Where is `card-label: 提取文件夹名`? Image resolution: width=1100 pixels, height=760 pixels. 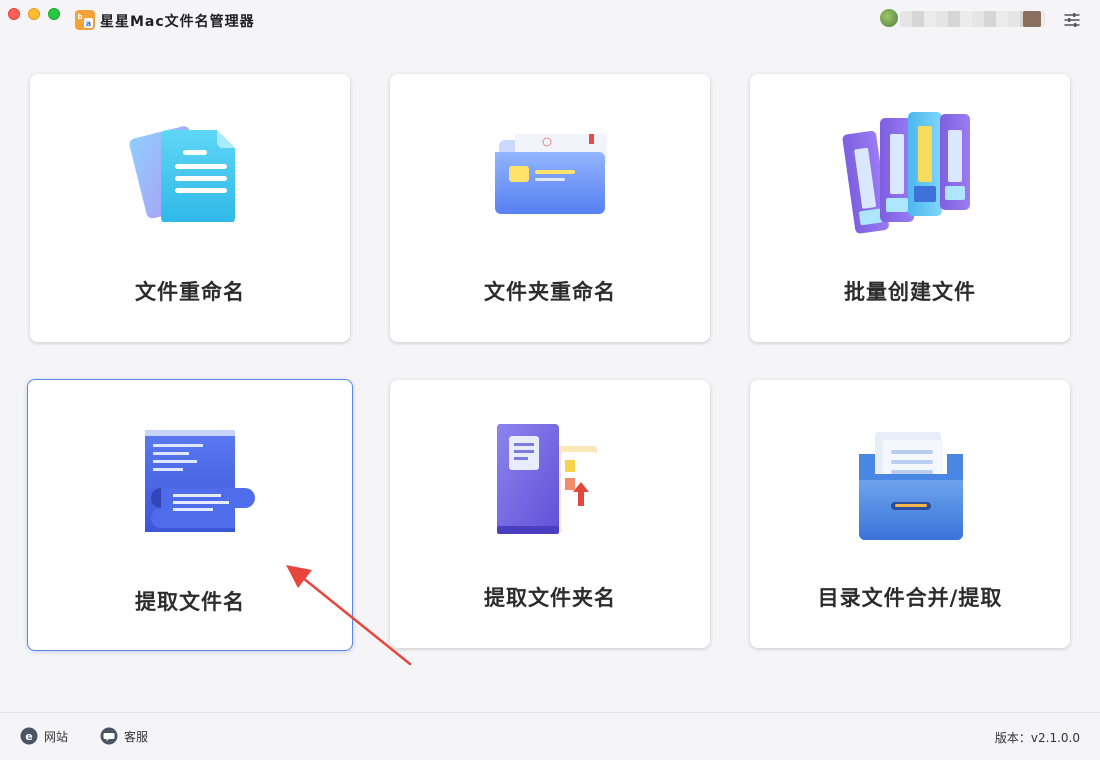
card-label: 提取文件夹名 is located at coordinates (550, 598).